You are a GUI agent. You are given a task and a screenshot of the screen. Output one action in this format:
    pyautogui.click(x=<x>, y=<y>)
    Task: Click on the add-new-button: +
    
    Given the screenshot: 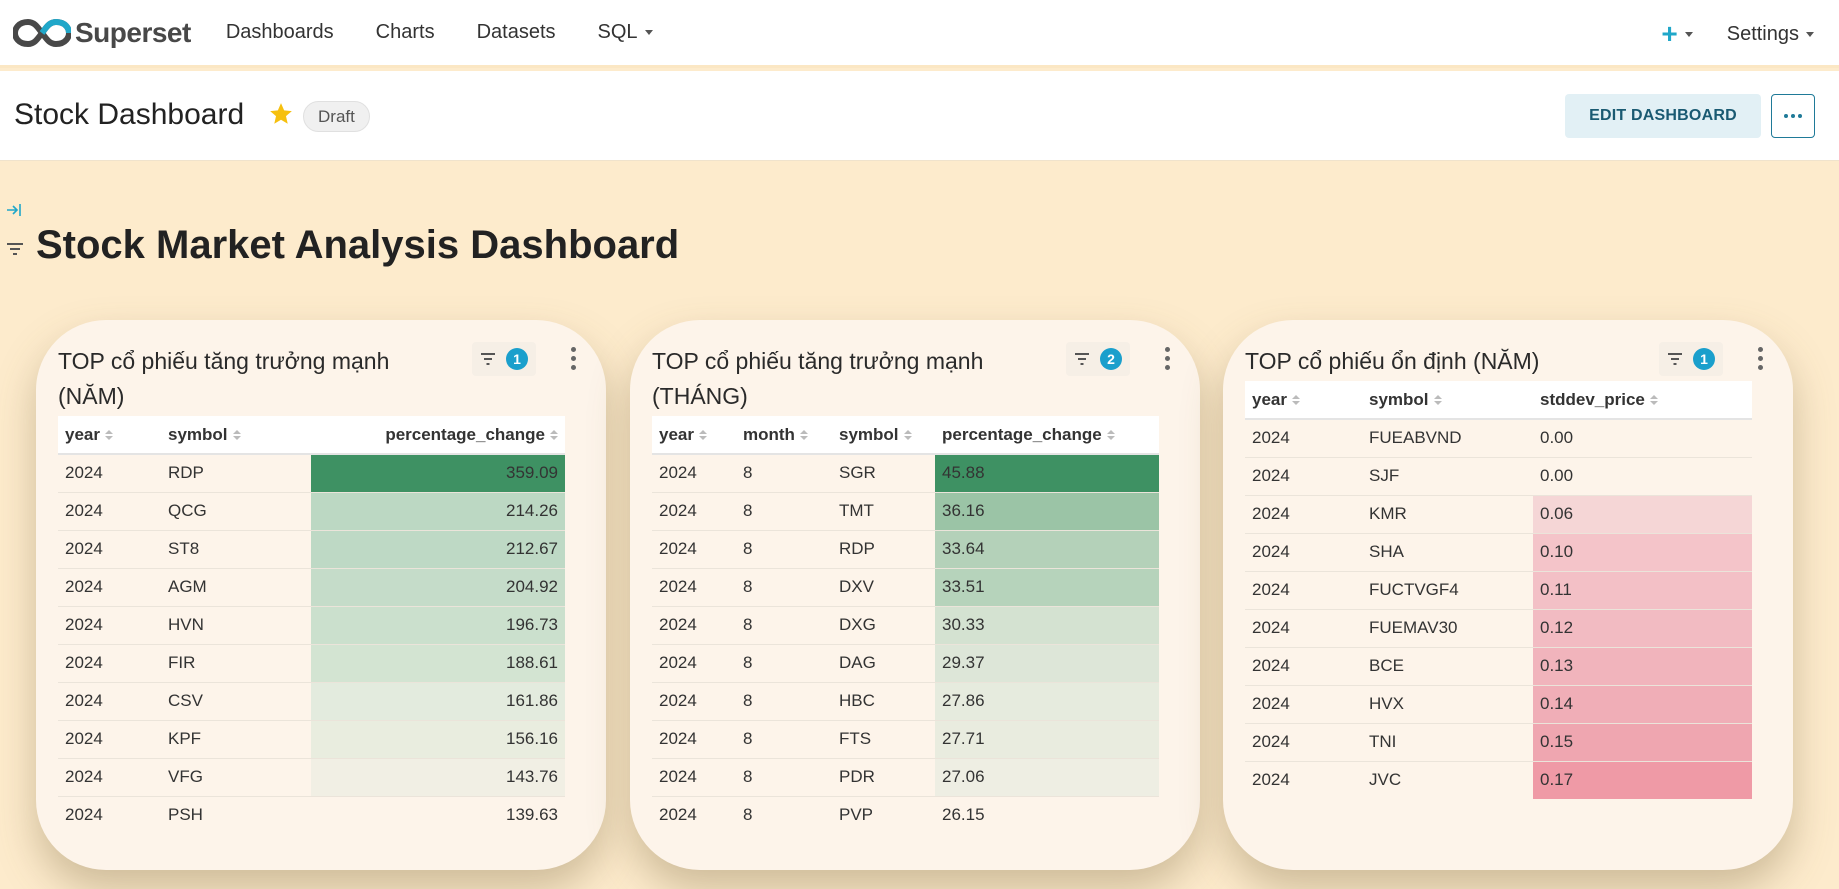 What is the action you would take?
    pyautogui.click(x=1677, y=33)
    